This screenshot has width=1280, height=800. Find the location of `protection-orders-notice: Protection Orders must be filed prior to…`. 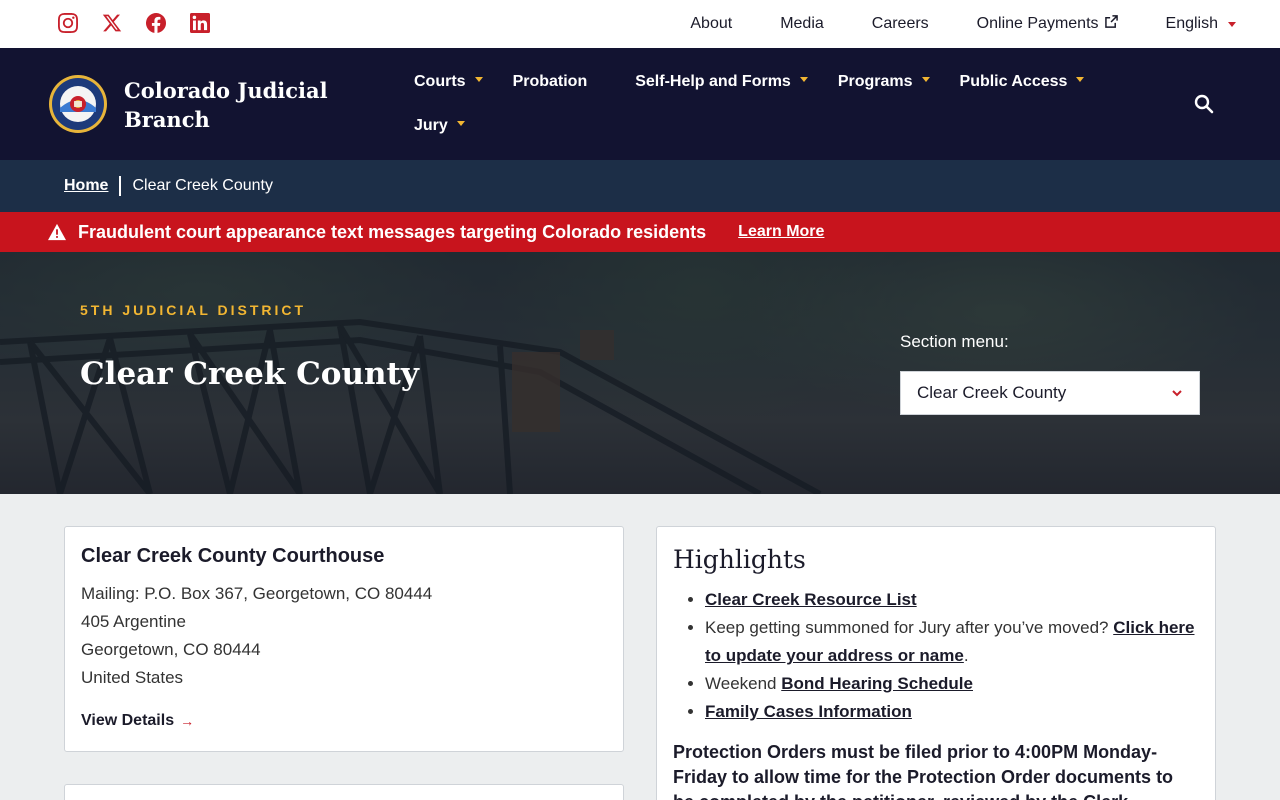

protection-orders-notice: Protection Orders must be filed prior to… is located at coordinates (923, 771).